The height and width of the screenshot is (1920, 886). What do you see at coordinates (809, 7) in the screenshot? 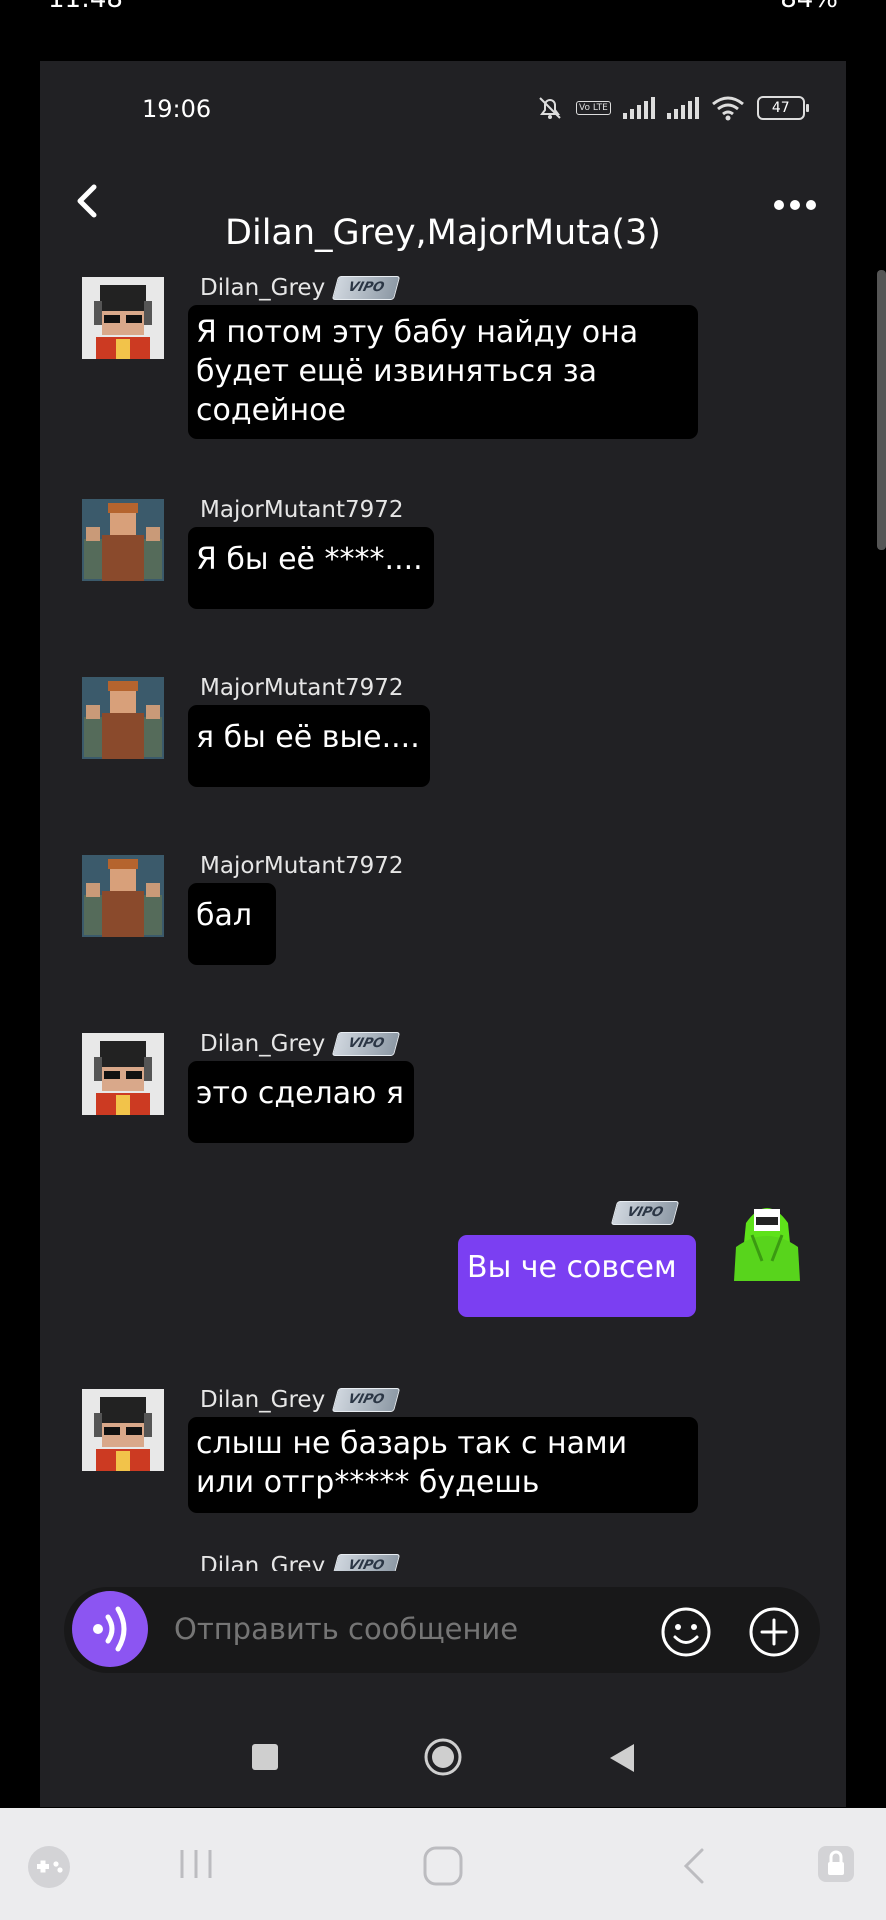
I see `outer-battery-text: 84%` at bounding box center [809, 7].